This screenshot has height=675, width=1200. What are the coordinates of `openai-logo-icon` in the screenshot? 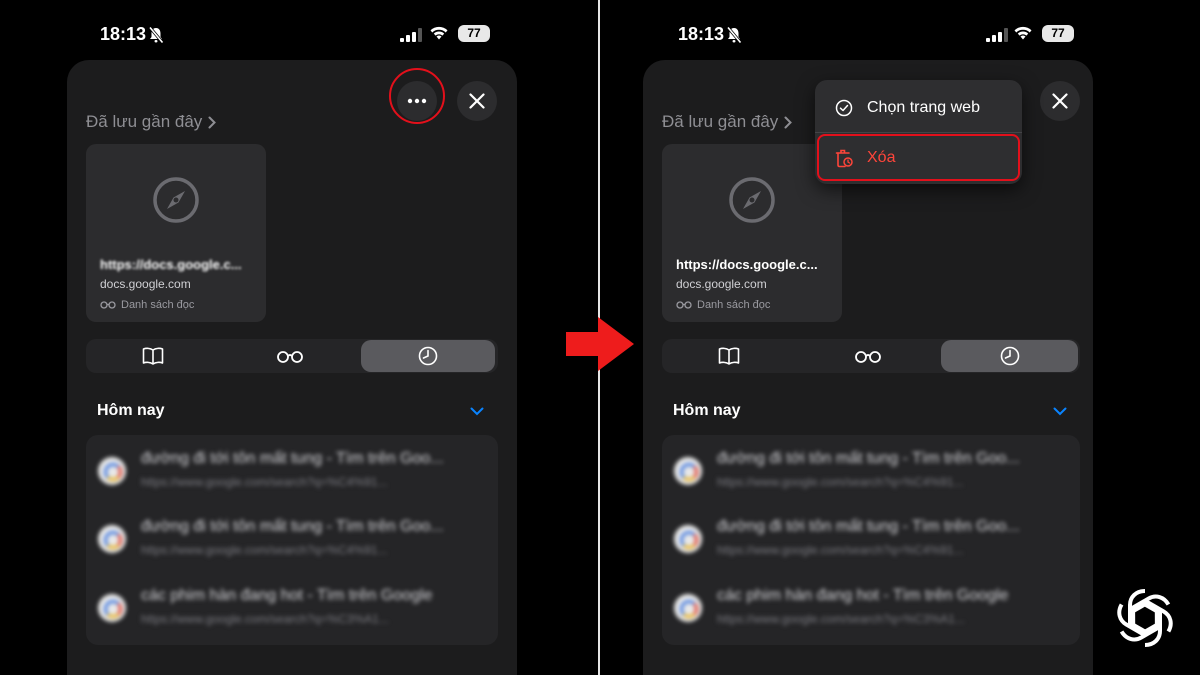 It's located at (1145, 618).